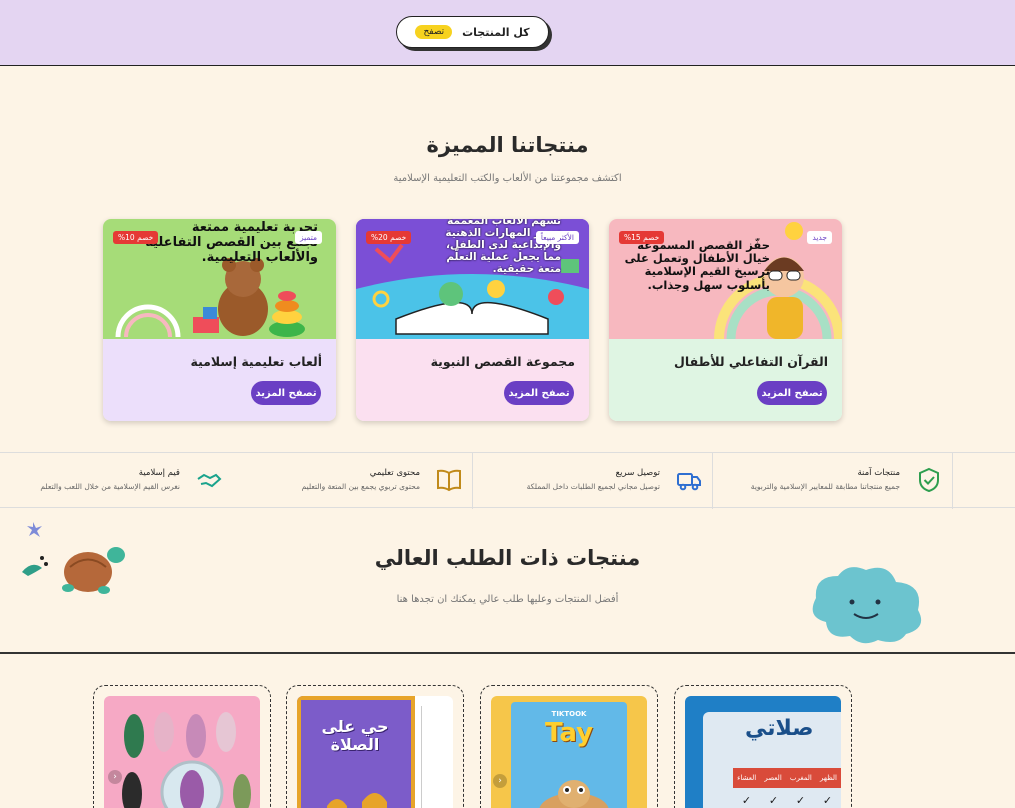 Image resolution: width=1015 pixels, height=808 pixels. What do you see at coordinates (507, 653) in the screenshot?
I see `section-divider` at bounding box center [507, 653].